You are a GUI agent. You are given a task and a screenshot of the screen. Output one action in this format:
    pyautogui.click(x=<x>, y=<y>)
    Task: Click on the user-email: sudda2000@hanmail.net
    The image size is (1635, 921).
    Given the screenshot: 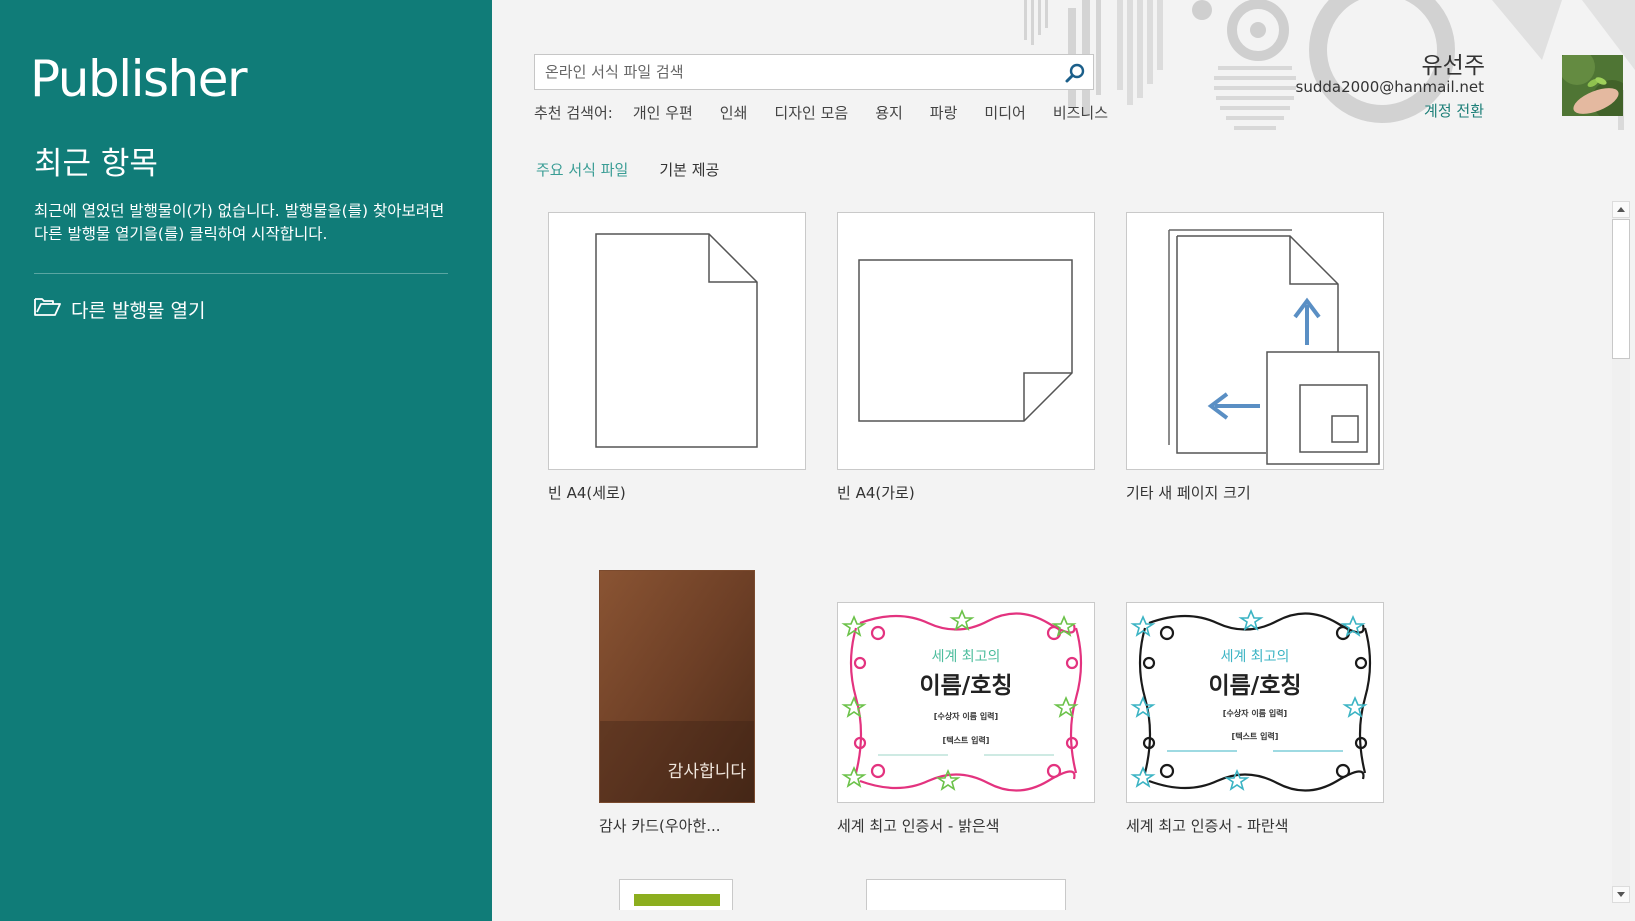 What is the action you would take?
    pyautogui.click(x=1389, y=87)
    